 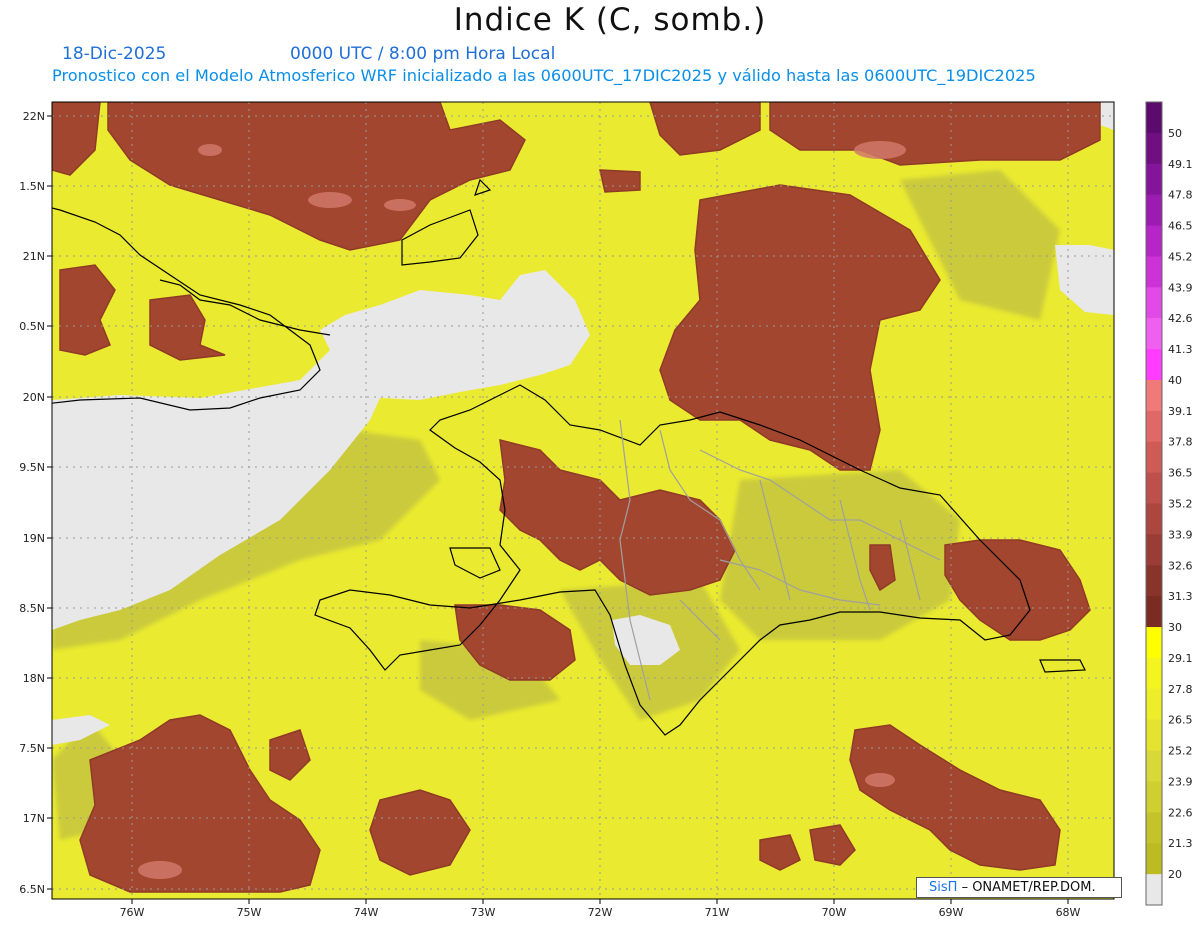 I want to click on colorbar-label: 46.5, so click(x=1180, y=226).